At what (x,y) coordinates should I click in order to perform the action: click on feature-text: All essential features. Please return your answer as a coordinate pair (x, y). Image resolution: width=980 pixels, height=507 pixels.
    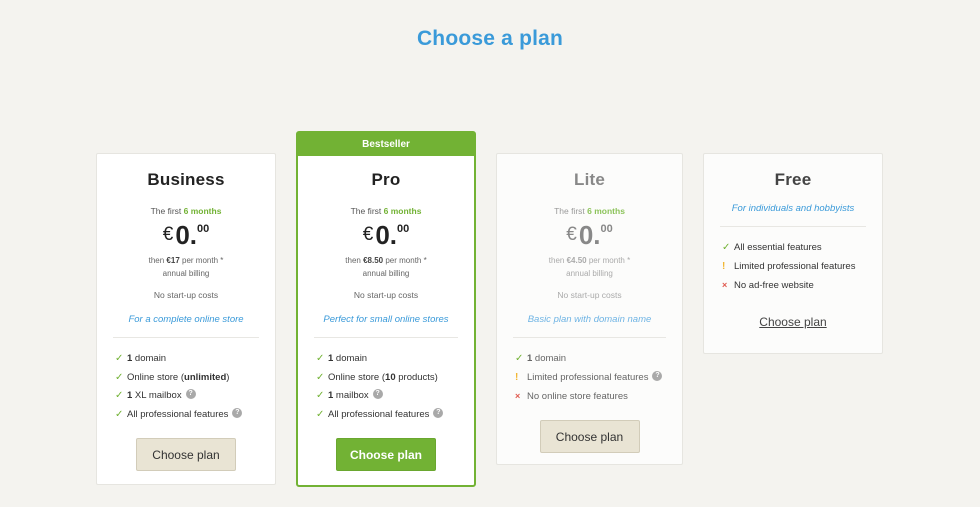
    Looking at the image, I should click on (778, 247).